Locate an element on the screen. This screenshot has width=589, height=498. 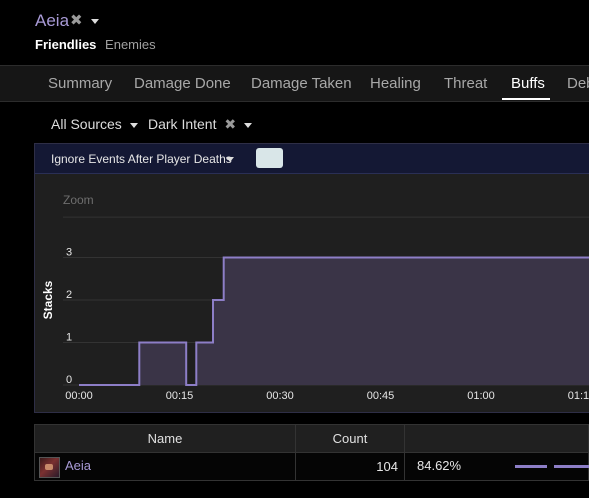
x-tick-label: 00:45 is located at coordinates (381, 396).